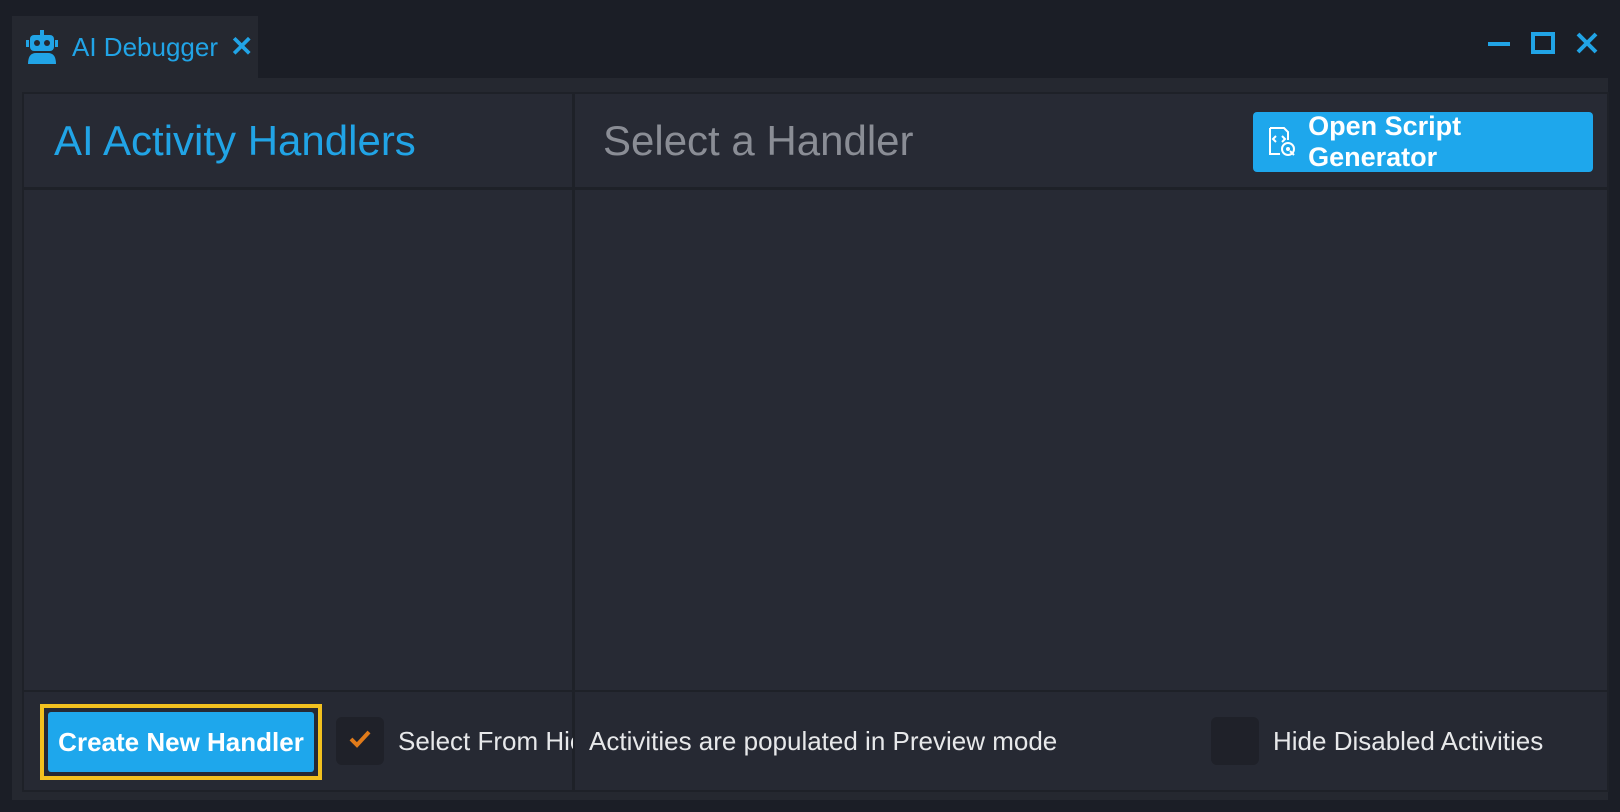  I want to click on select-from-hierarchy-checkbox, so click(360, 741).